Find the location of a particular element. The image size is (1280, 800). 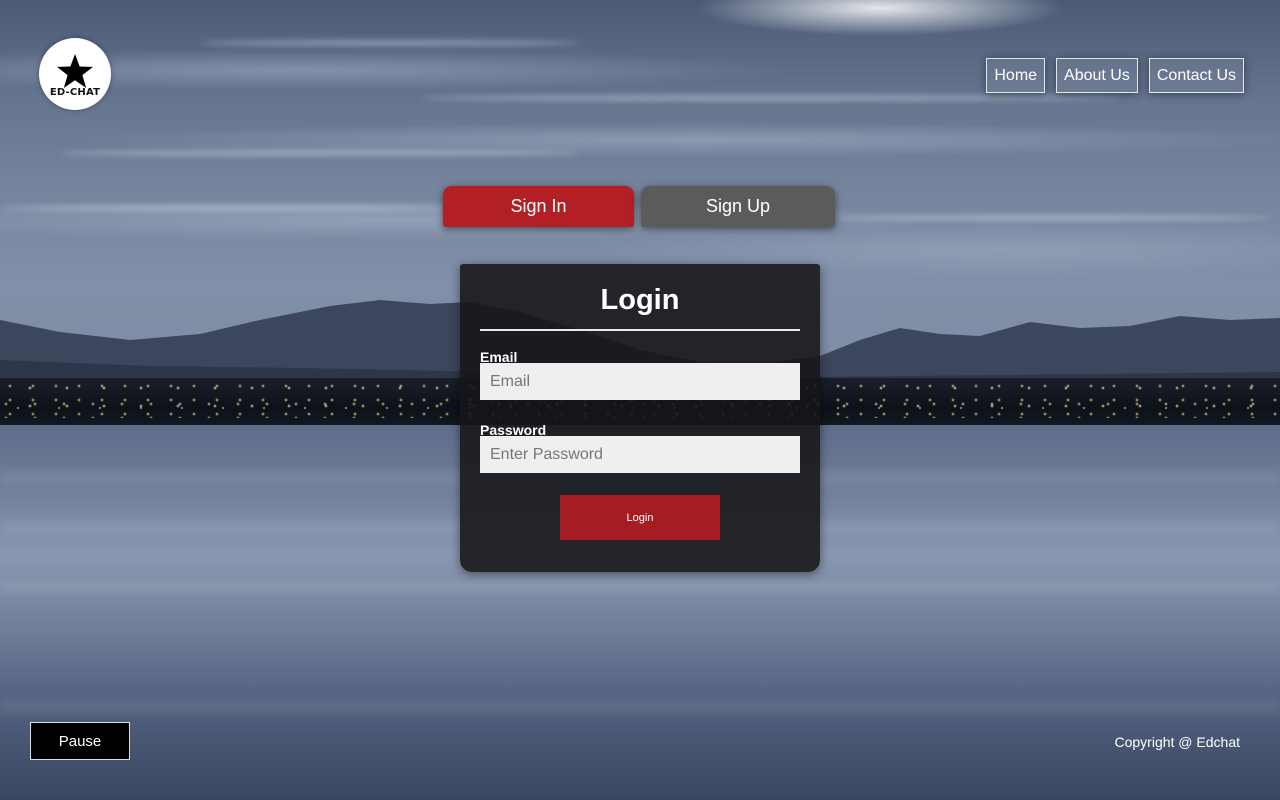

nav-home-button: Home is located at coordinates (1016, 75).